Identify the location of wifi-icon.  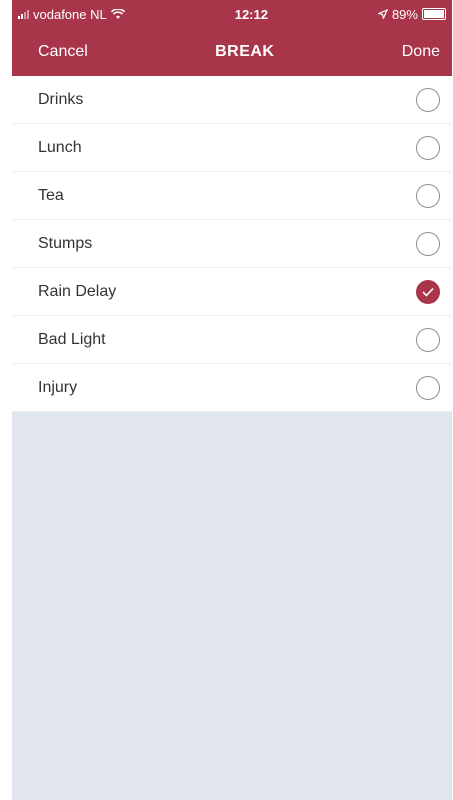
(117, 13).